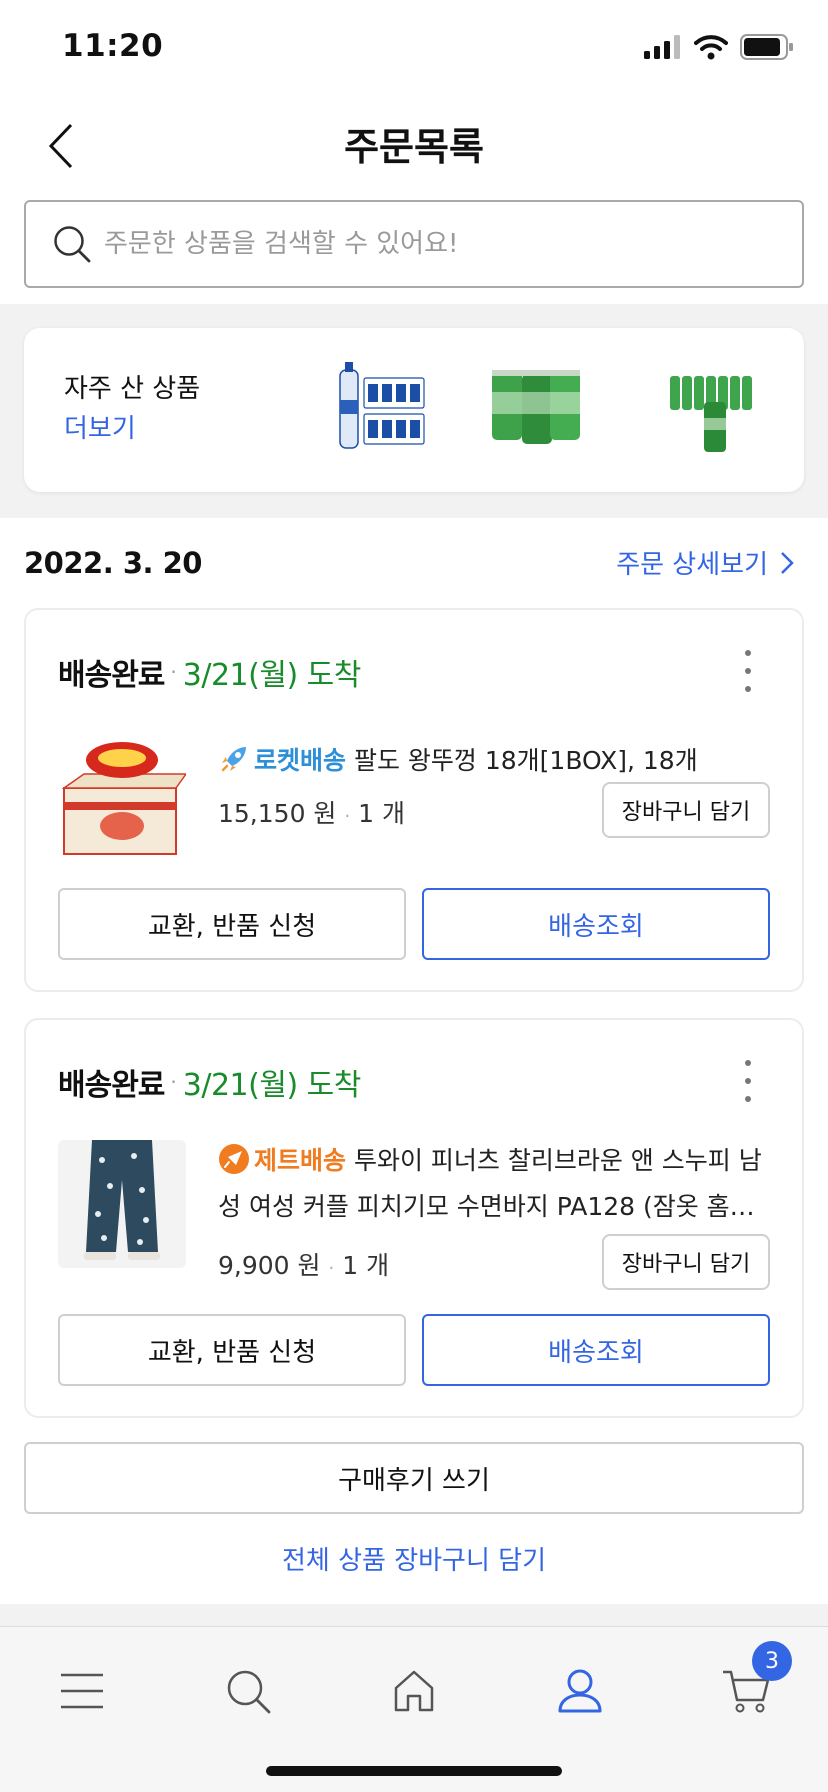 This screenshot has width=828, height=1792. I want to click on home-indicator, so click(414, 1771).